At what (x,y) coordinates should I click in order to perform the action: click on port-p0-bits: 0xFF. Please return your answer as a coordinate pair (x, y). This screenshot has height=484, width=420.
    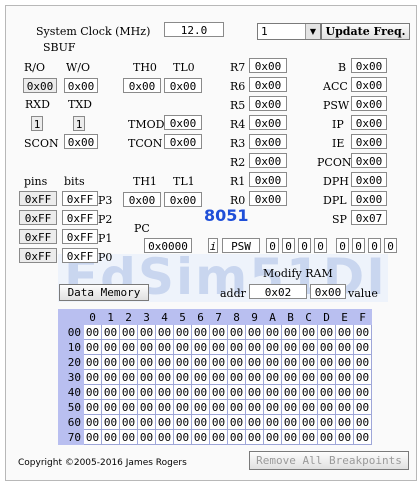
    Looking at the image, I should click on (80, 255).